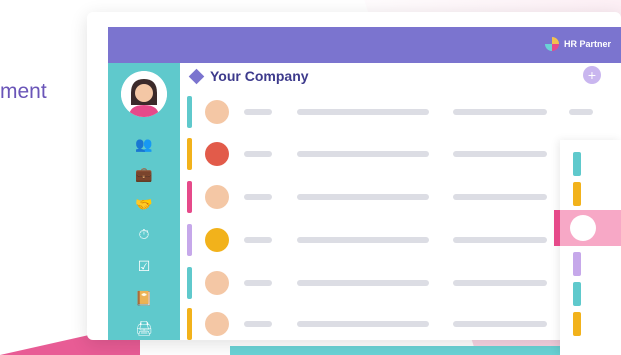  What do you see at coordinates (364, 45) in the screenshot?
I see `top-bar: HR Partner` at bounding box center [364, 45].